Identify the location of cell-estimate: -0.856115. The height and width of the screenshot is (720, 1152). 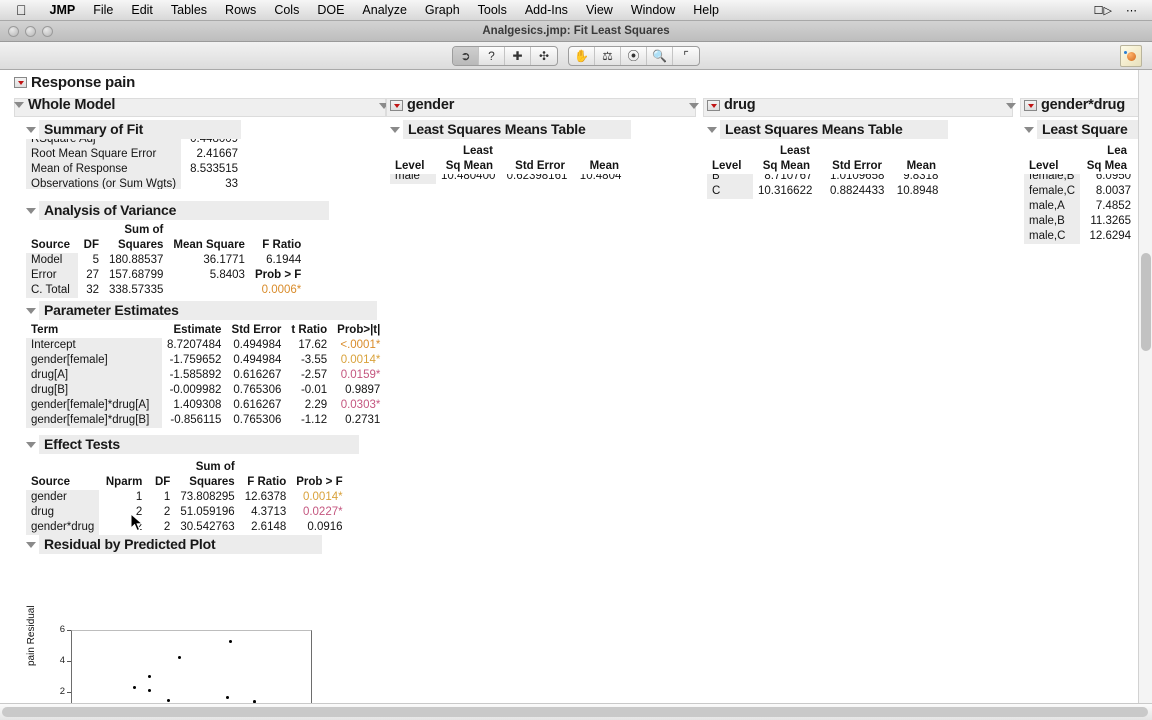
(196, 420).